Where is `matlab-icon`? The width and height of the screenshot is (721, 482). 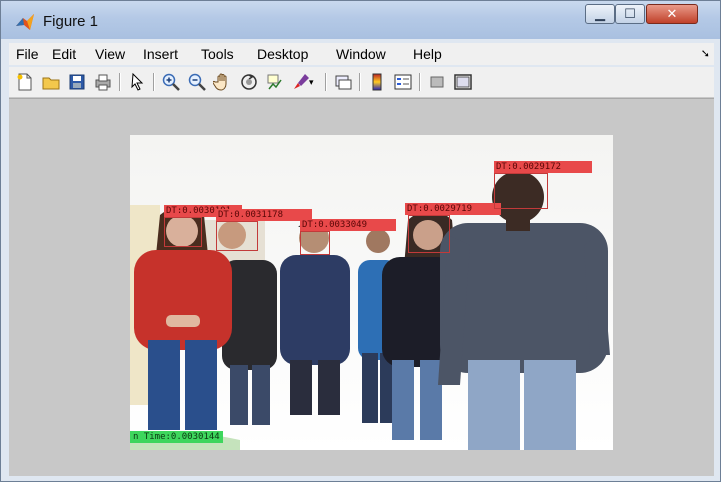
matlab-icon is located at coordinates (25, 22).